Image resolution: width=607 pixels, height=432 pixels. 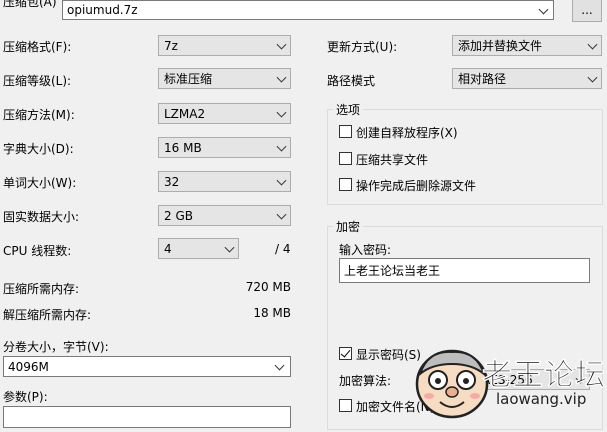 What do you see at coordinates (345, 184) in the screenshot?
I see `delete-checkbox` at bounding box center [345, 184].